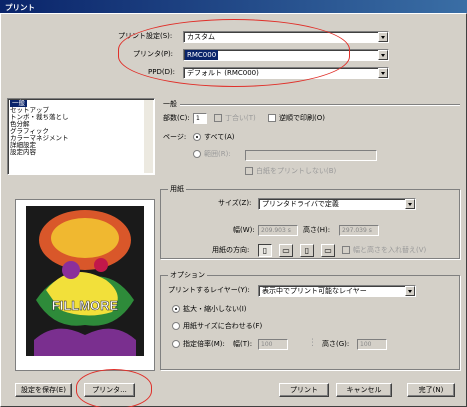  Describe the element at coordinates (85, 305) in the screenshot. I see `preview-headline: FILLMORE` at that location.